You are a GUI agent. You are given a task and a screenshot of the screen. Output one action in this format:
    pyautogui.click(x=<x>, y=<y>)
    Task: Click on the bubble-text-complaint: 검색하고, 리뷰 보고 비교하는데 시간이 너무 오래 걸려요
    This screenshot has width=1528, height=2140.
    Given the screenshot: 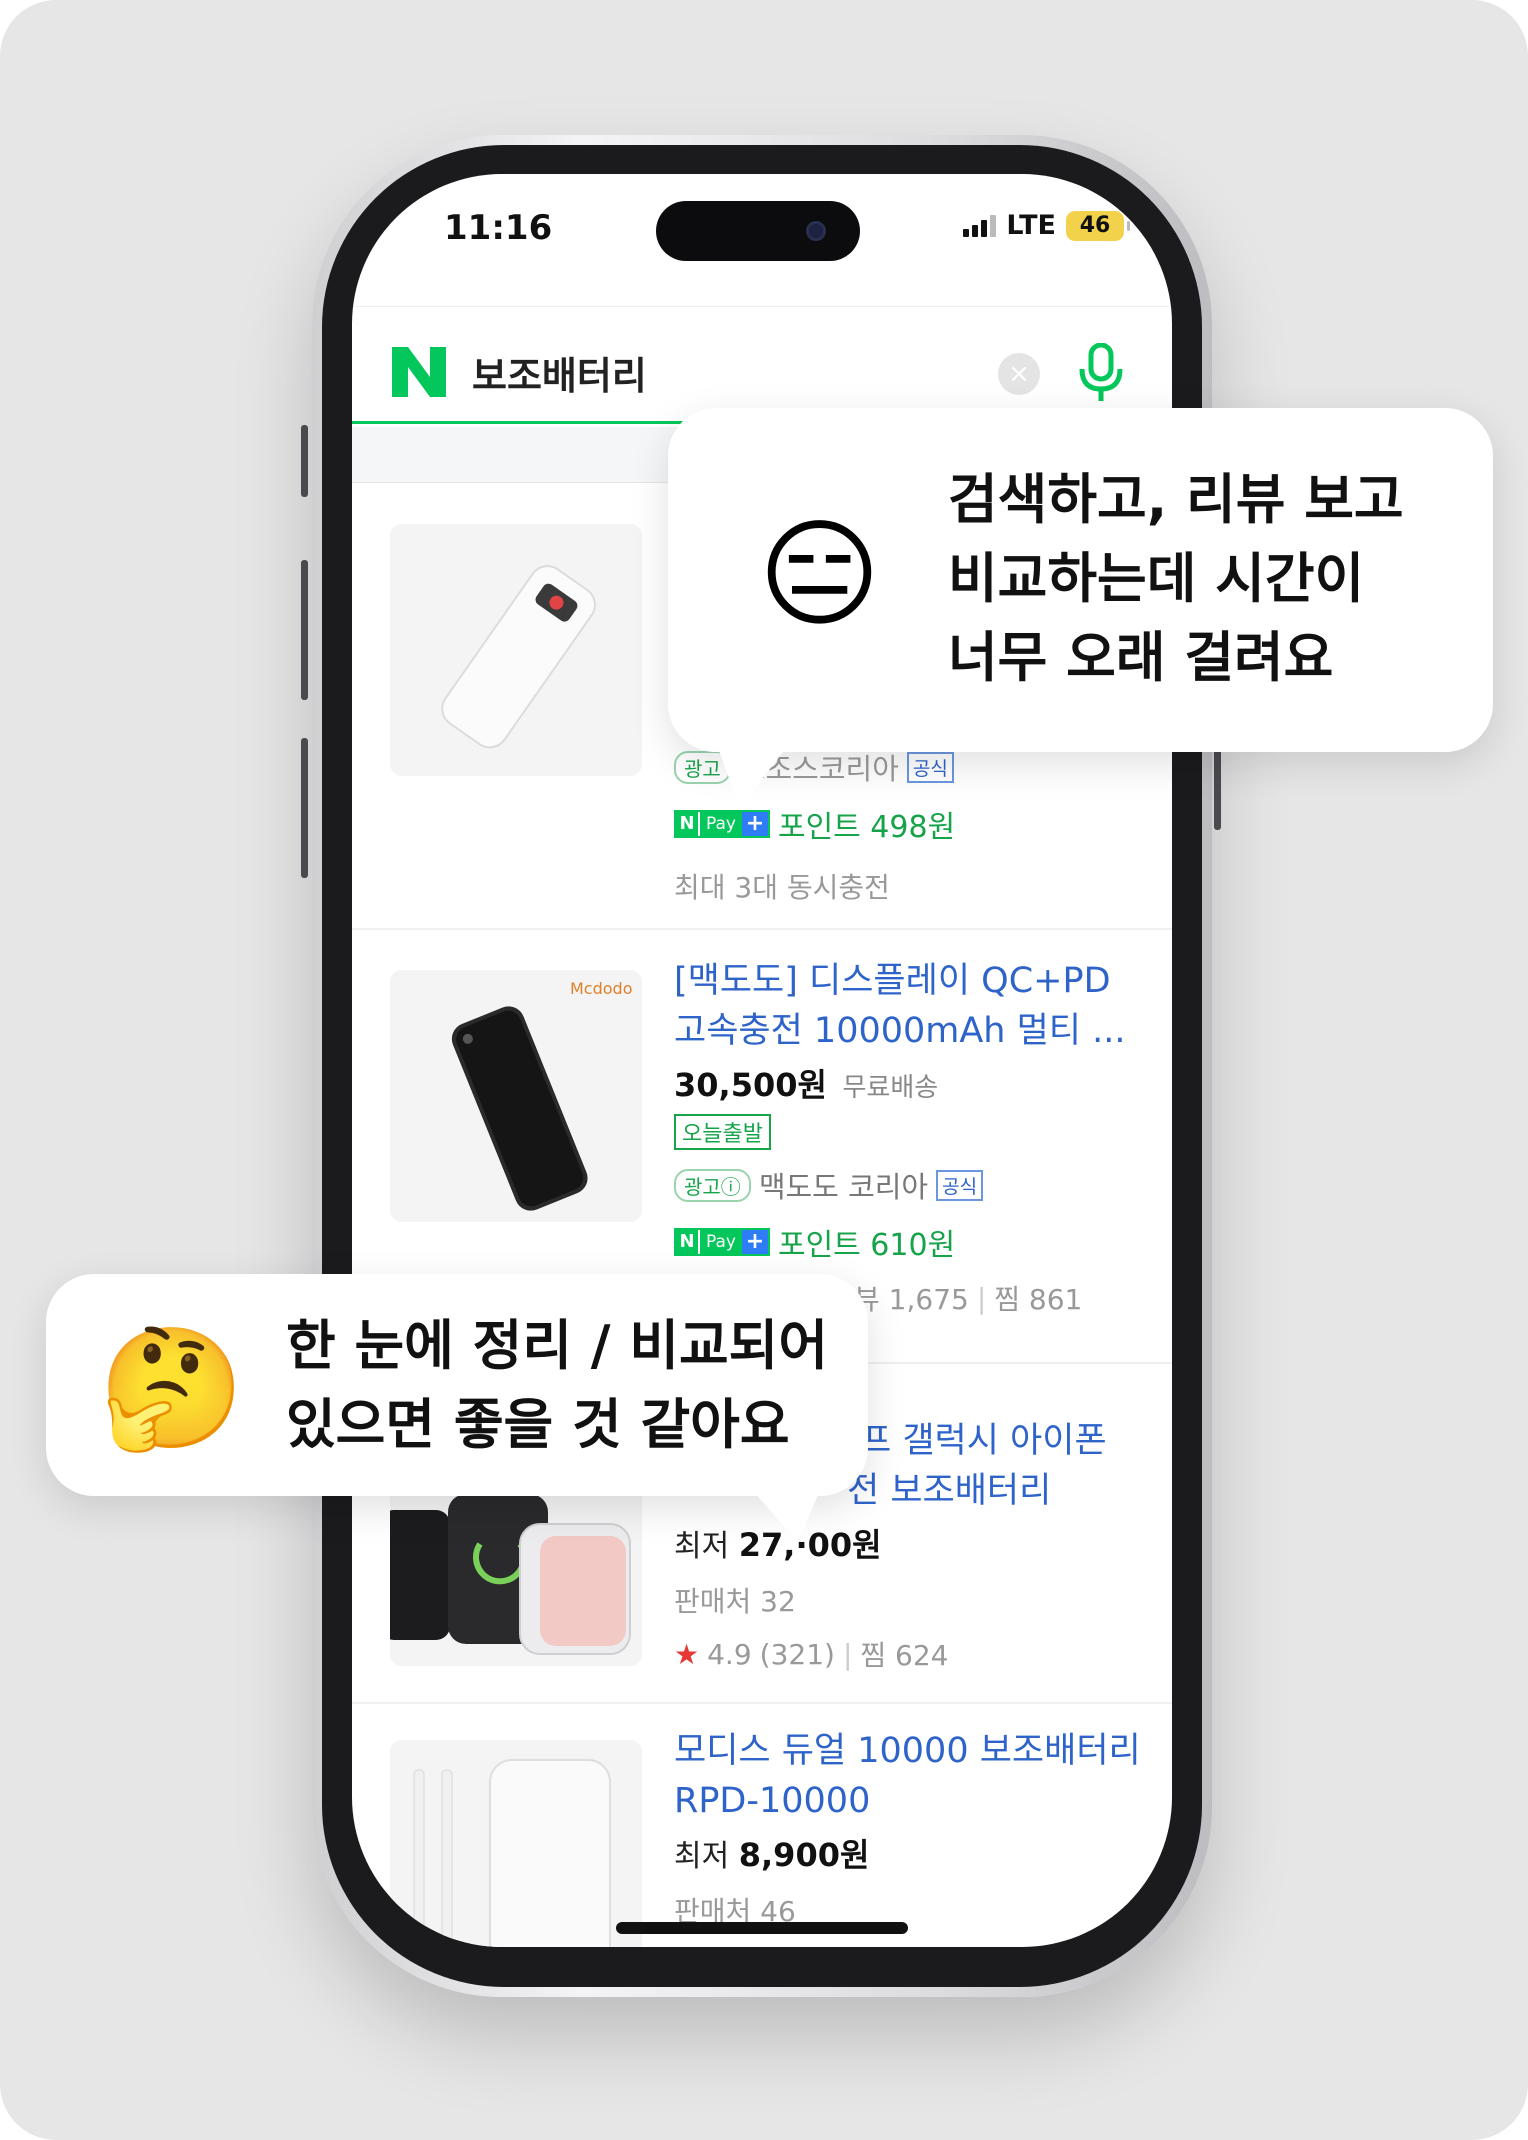 What is the action you would take?
    pyautogui.click(x=1176, y=578)
    